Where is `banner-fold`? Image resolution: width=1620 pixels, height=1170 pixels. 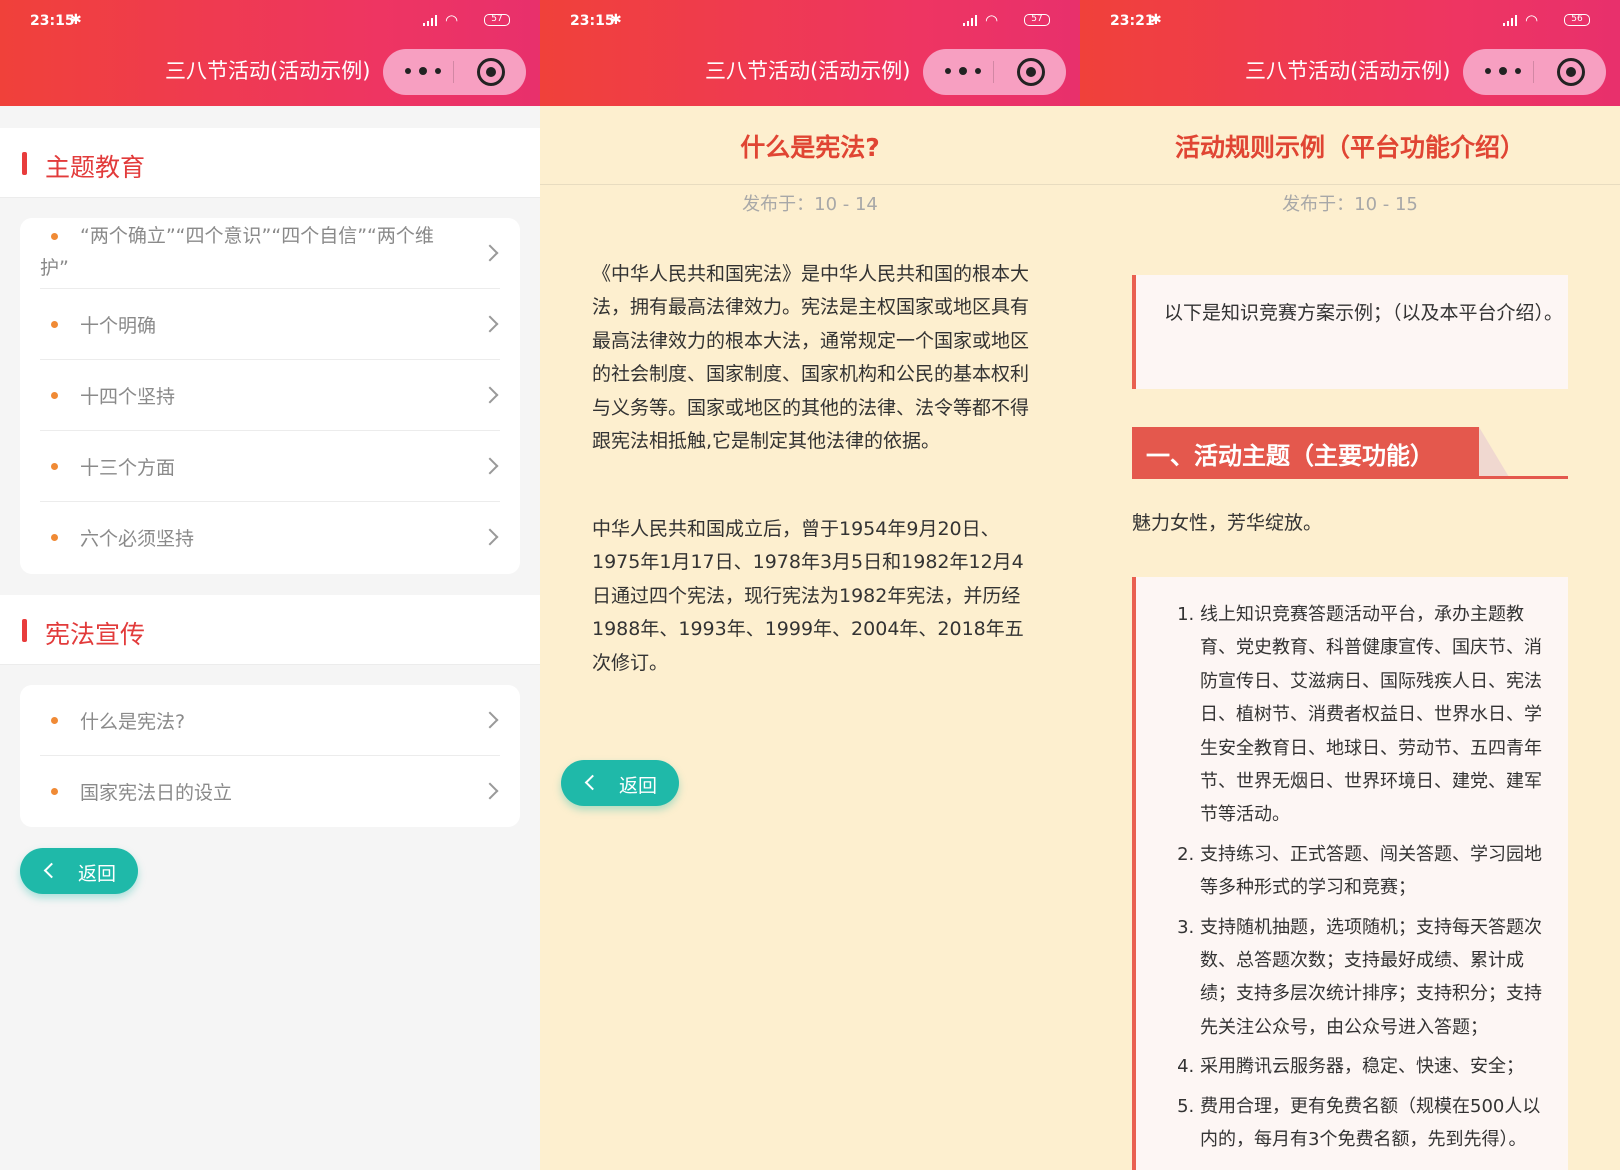 banner-fold is located at coordinates (1494, 452).